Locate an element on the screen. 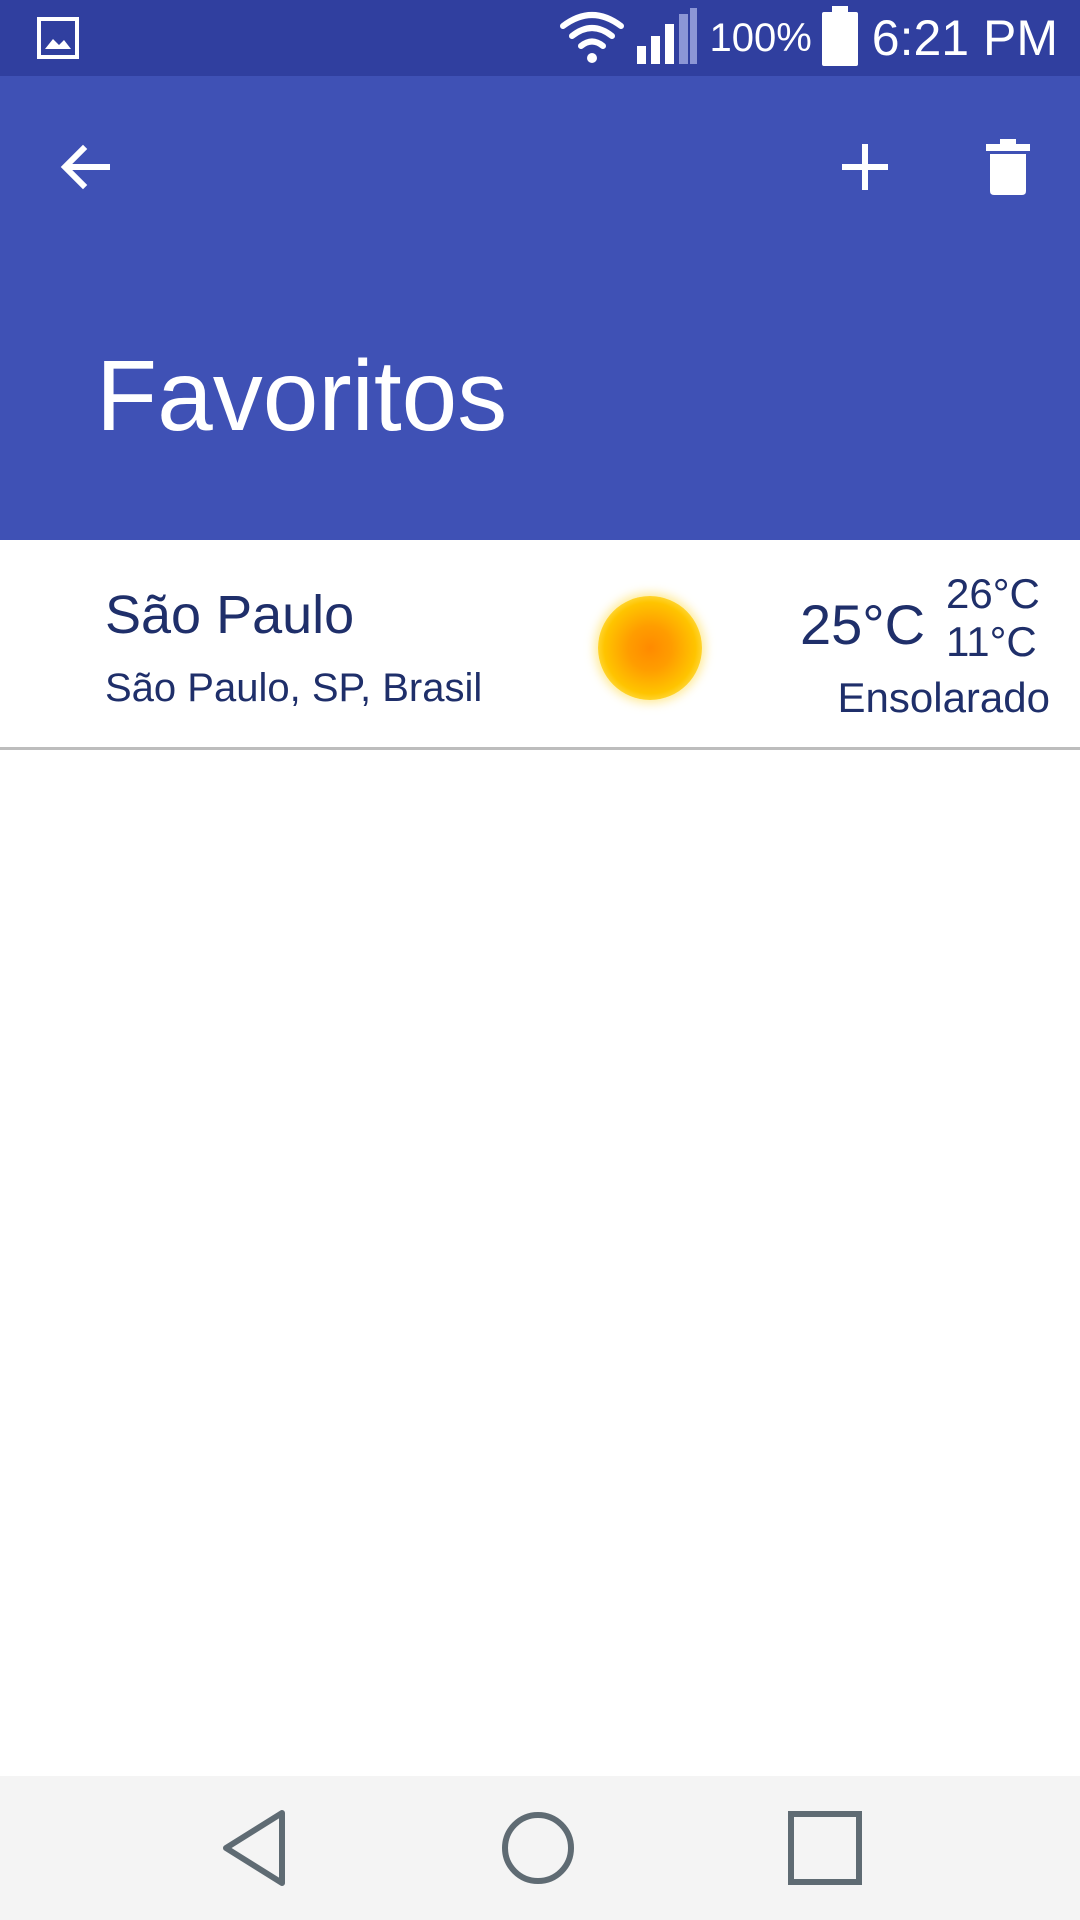  signal-icon is located at coordinates (667, 38).